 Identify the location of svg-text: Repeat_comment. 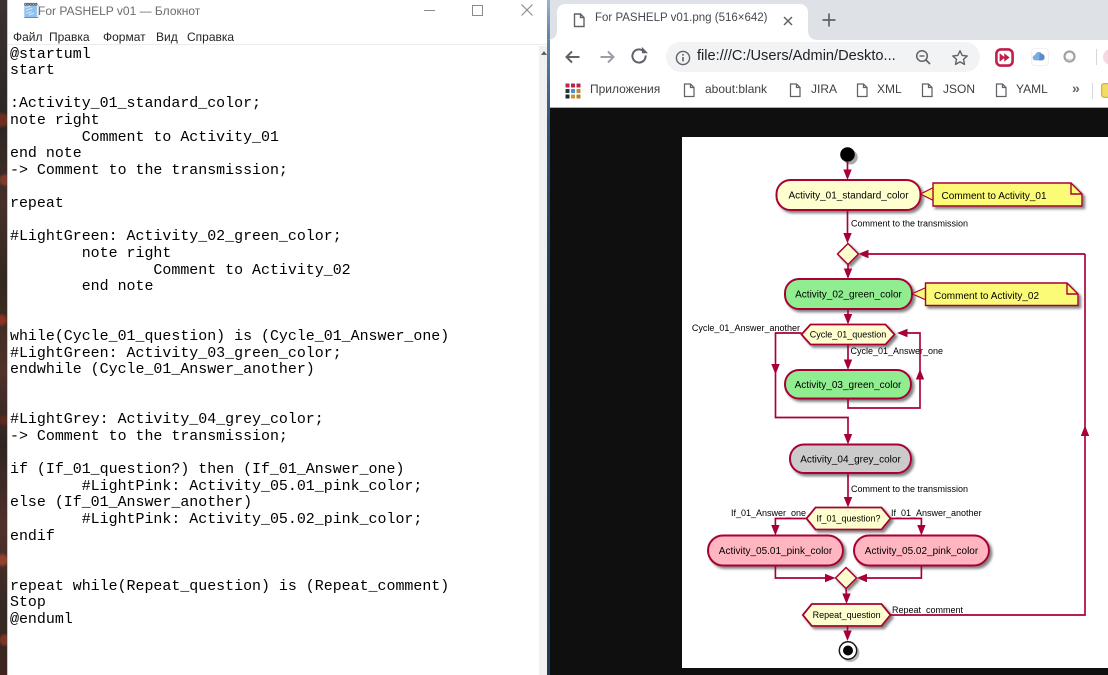
(928, 610).